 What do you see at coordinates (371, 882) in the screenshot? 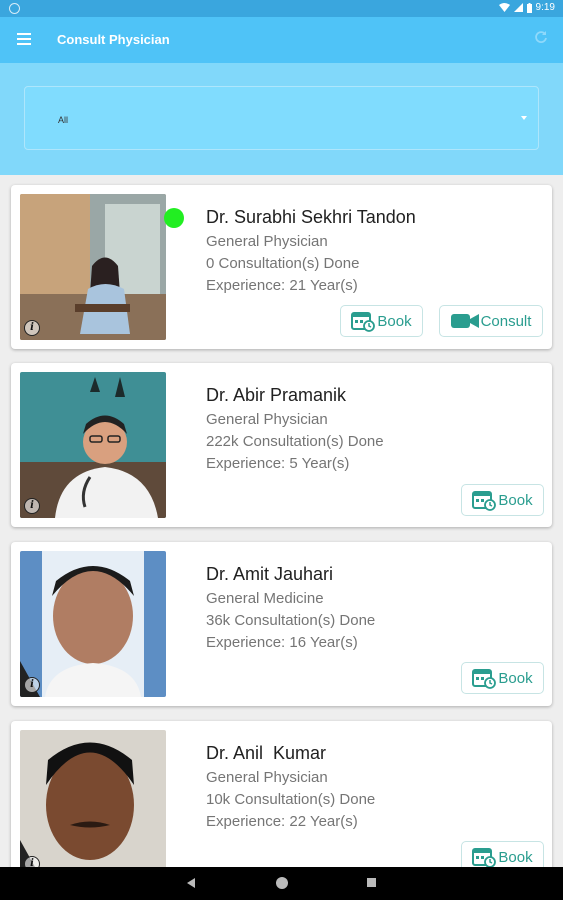
I see `recent-apps-icon` at bounding box center [371, 882].